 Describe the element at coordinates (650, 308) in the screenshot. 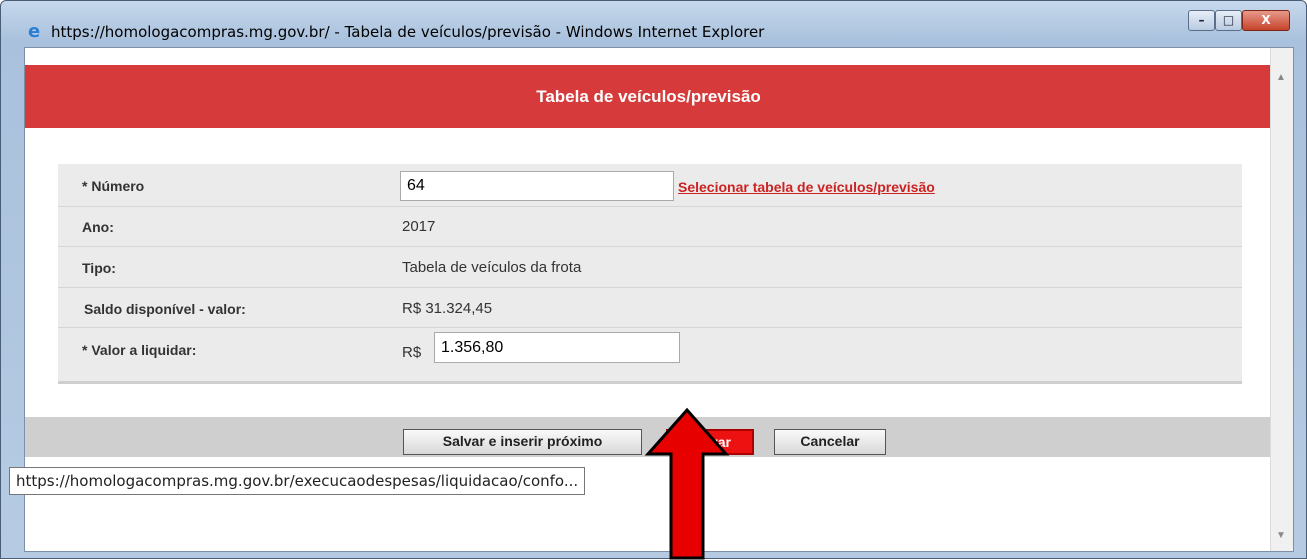

I see `row-saldo: Saldo disponível - valor: R$ 31.324,45` at that location.